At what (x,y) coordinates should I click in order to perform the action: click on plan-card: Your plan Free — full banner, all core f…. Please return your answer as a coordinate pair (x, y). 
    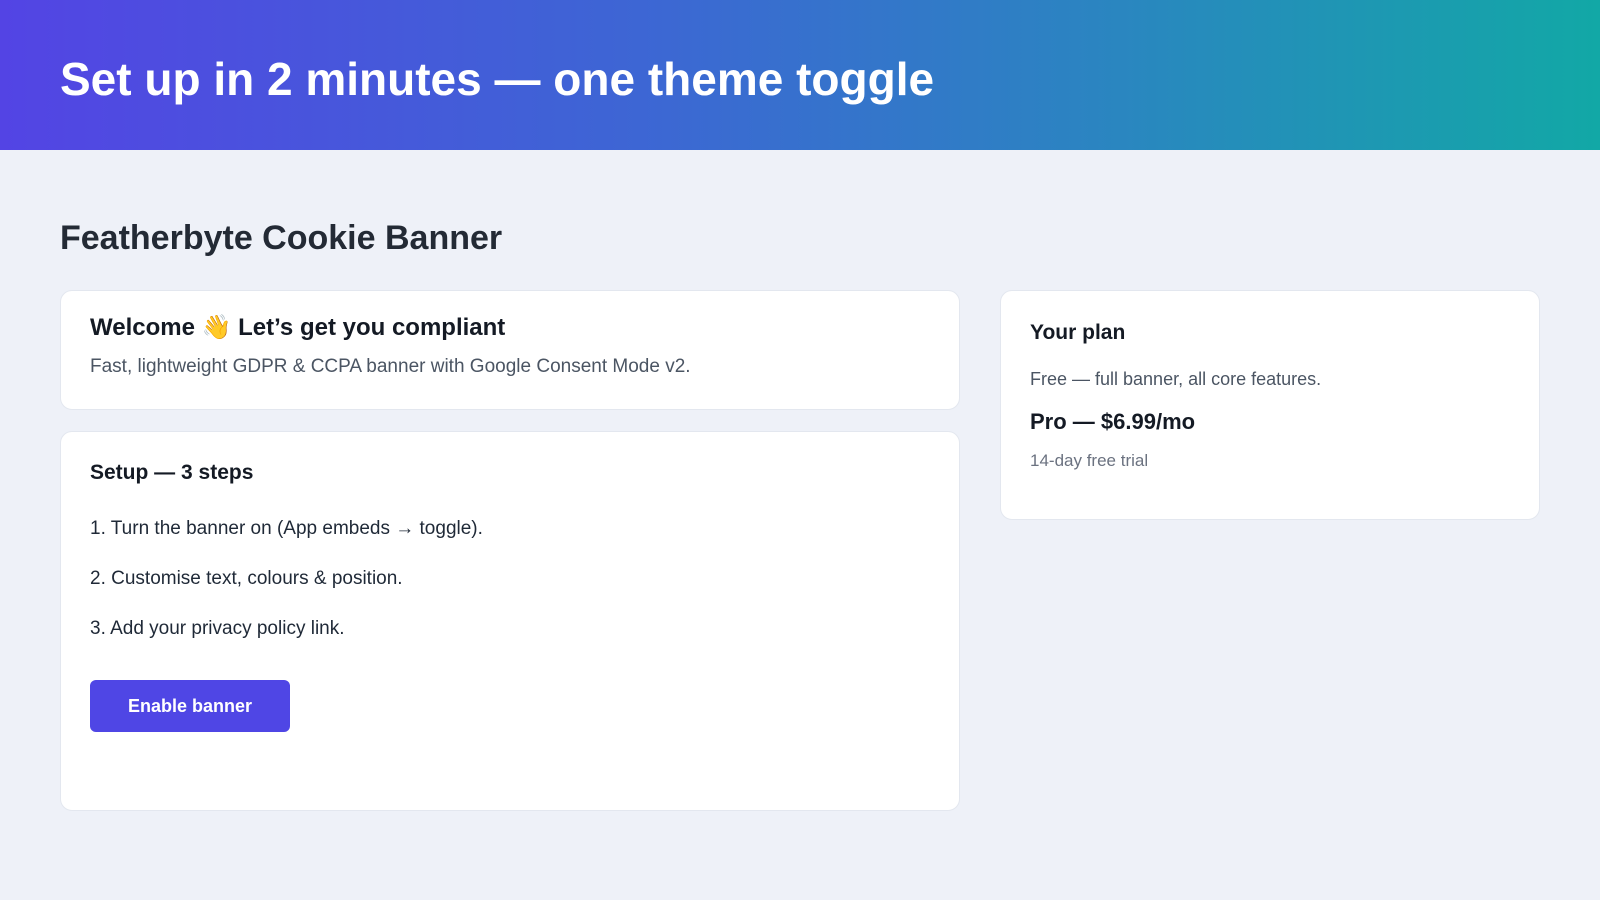
    Looking at the image, I should click on (1270, 405).